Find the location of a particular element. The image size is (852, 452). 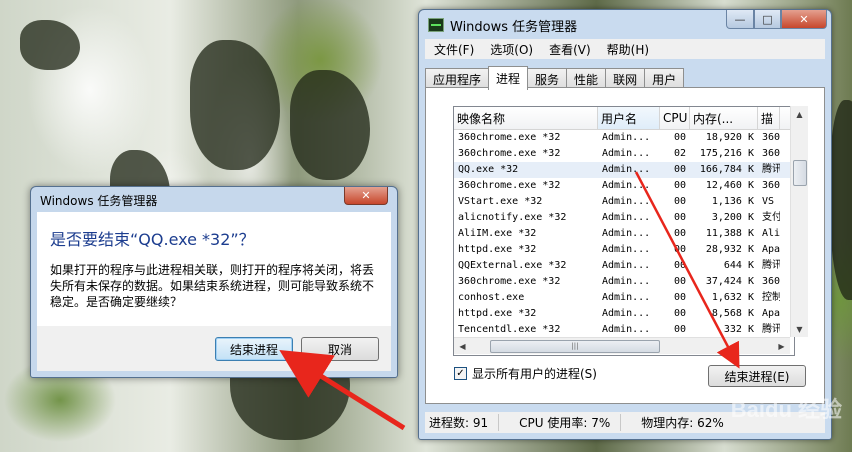

process-row: 360chrome.exe *32 Admin... 00 12,460 K 360 is located at coordinates (624, 186).